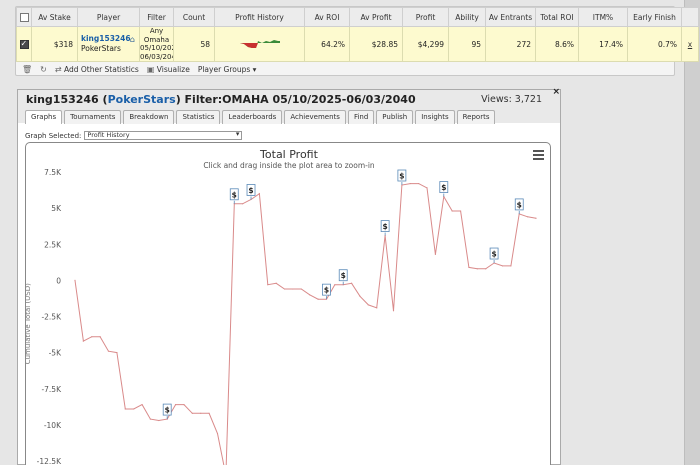 The height and width of the screenshot is (465, 700). What do you see at coordinates (157, 48) in the screenshot?
I see `filter-line: 05/10/202` at bounding box center [157, 48].